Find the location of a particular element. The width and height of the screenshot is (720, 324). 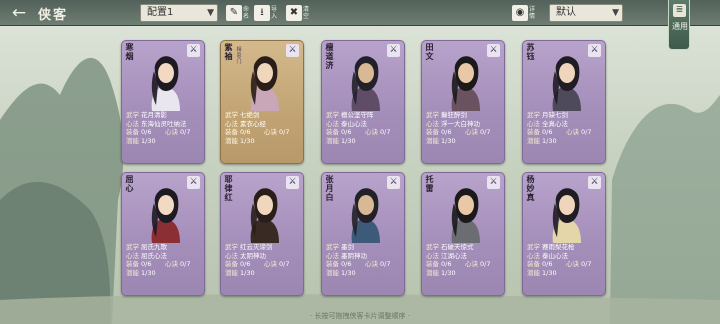

general-side-tab: ≣ 通用 is located at coordinates (679, 25).